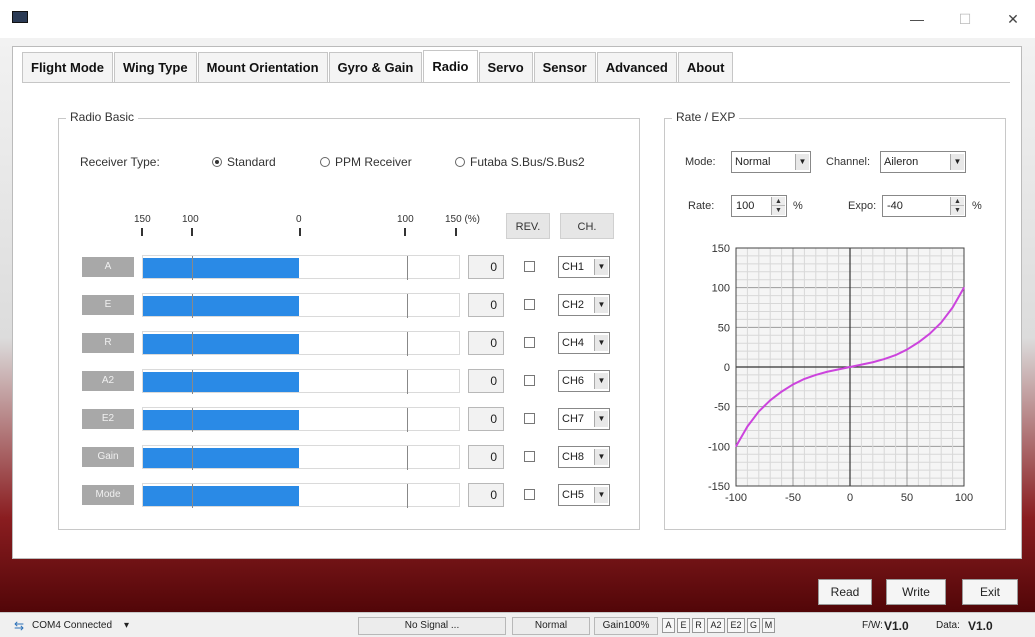 This screenshot has width=1035, height=637. What do you see at coordinates (798, 206) in the screenshot?
I see `rate-percent: %` at bounding box center [798, 206].